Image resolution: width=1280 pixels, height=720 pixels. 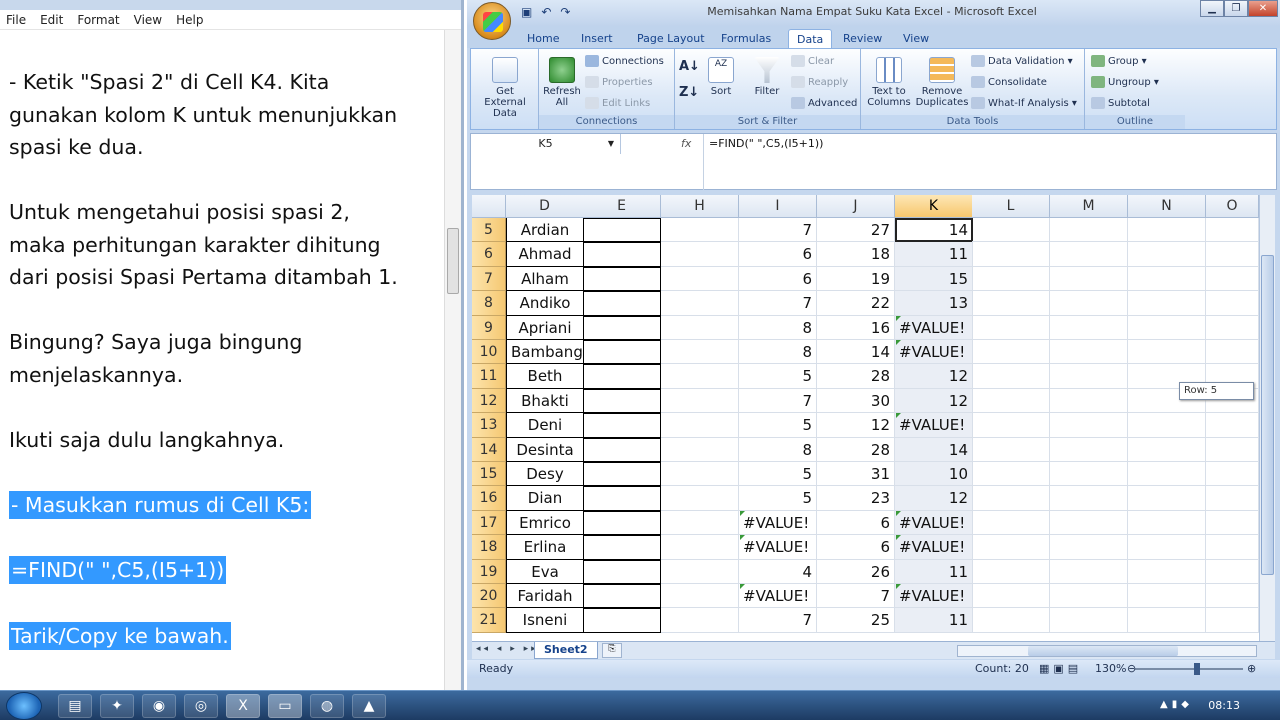 I want to click on advanced-button: Advanced, so click(x=824, y=103).